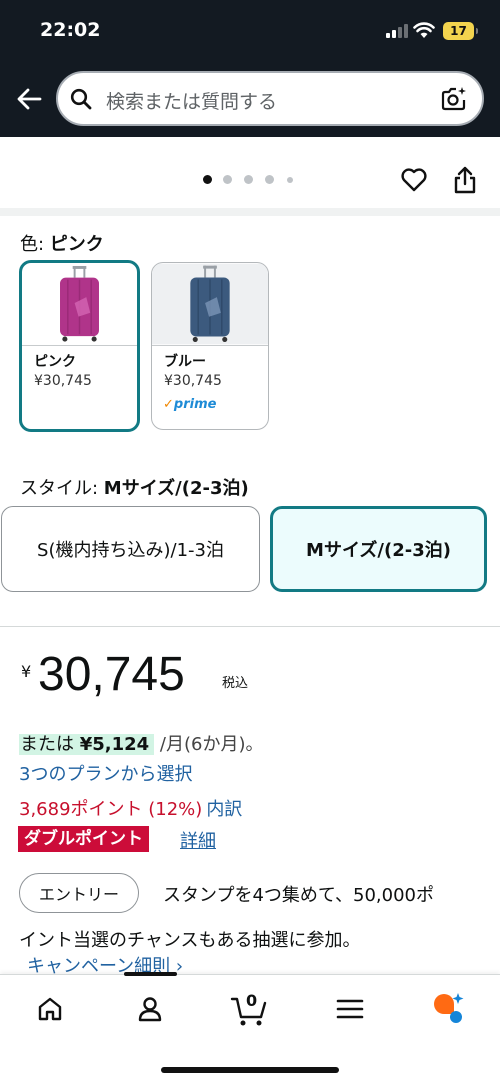 Image resolution: width=500 pixels, height=1080 pixels. Describe the element at coordinates (190, 940) in the screenshot. I see `promo-text-continued: イント当選のチャンスもある抽選に参加。` at that location.